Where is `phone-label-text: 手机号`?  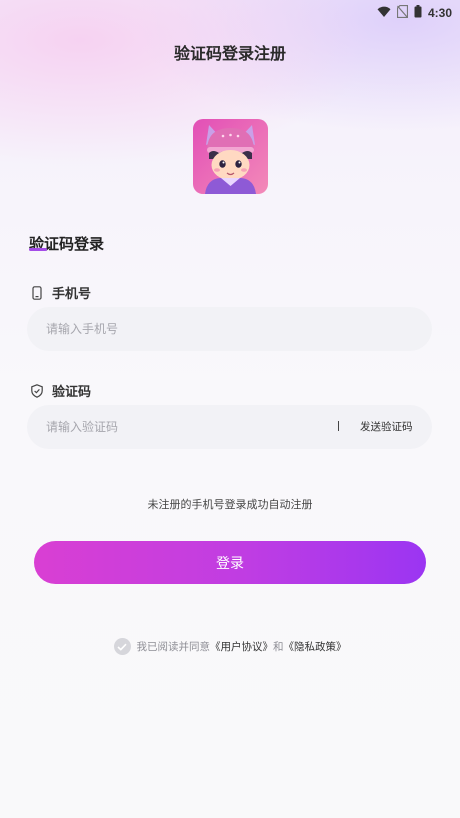 phone-label-text: 手机号 is located at coordinates (72, 294).